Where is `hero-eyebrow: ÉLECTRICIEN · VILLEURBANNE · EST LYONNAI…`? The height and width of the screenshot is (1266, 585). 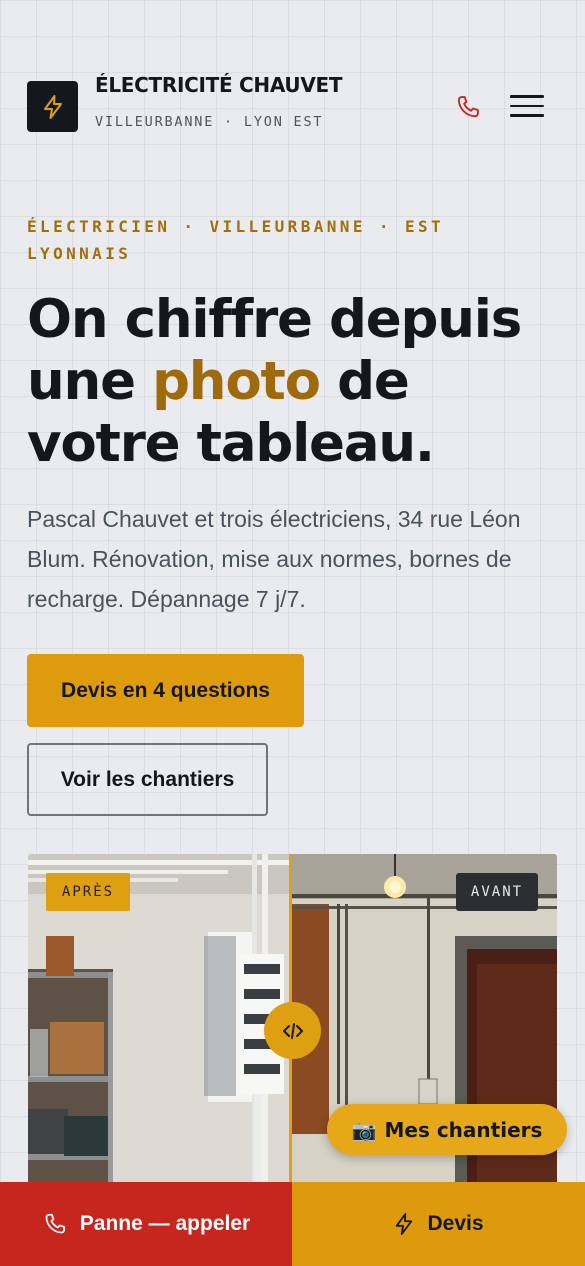 hero-eyebrow: ÉLECTRICIEN · VILLEURBANNE · EST LYONNAI… is located at coordinates (236, 240).